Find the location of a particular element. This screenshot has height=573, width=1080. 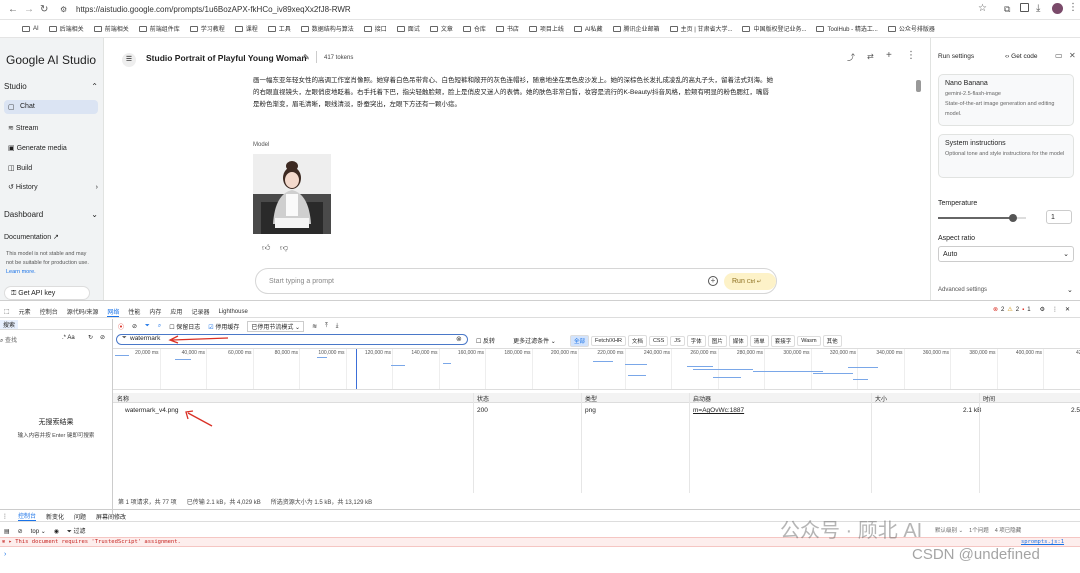

column-header: 名称 is located at coordinates (123, 398).